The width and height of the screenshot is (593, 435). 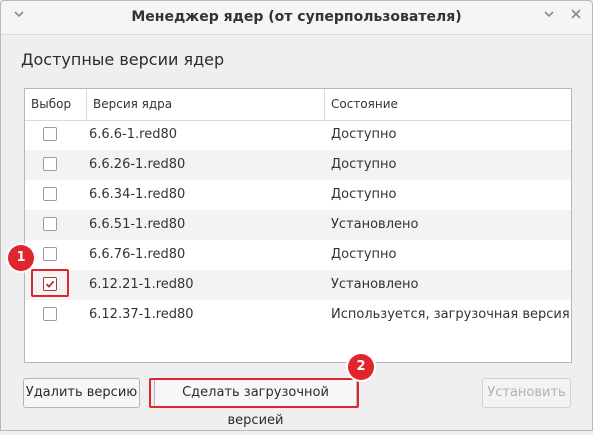 I want to click on table-header: Выбор Версия ядра Состояние, so click(x=298, y=105).